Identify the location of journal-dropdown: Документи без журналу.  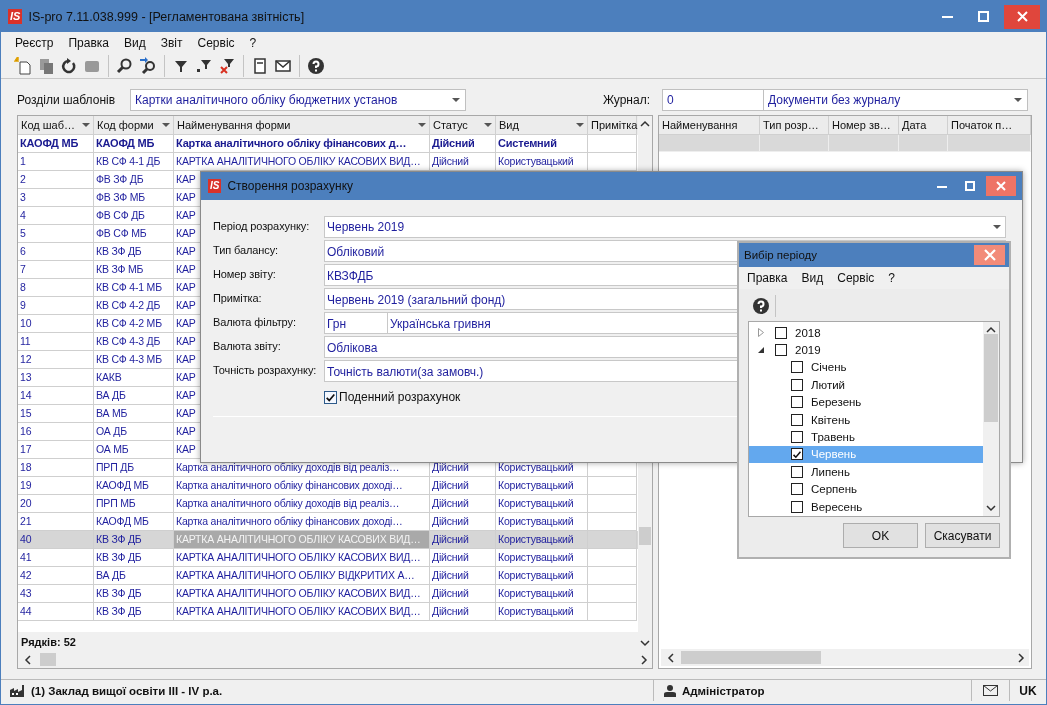
(895, 100).